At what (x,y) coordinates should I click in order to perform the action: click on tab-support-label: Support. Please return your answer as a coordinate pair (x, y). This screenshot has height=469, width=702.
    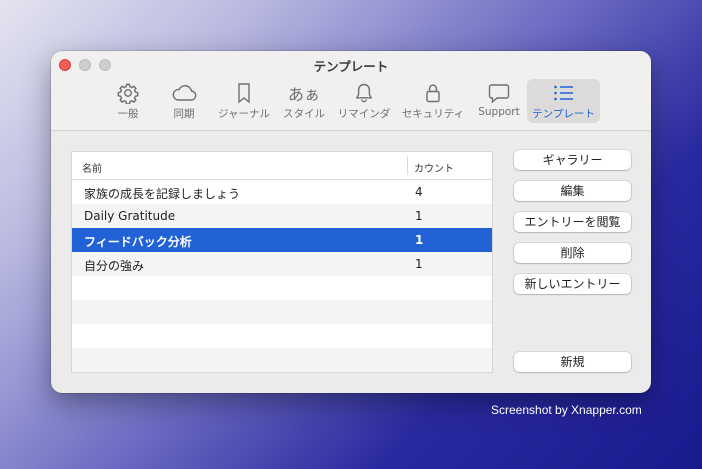
    Looking at the image, I should click on (499, 112).